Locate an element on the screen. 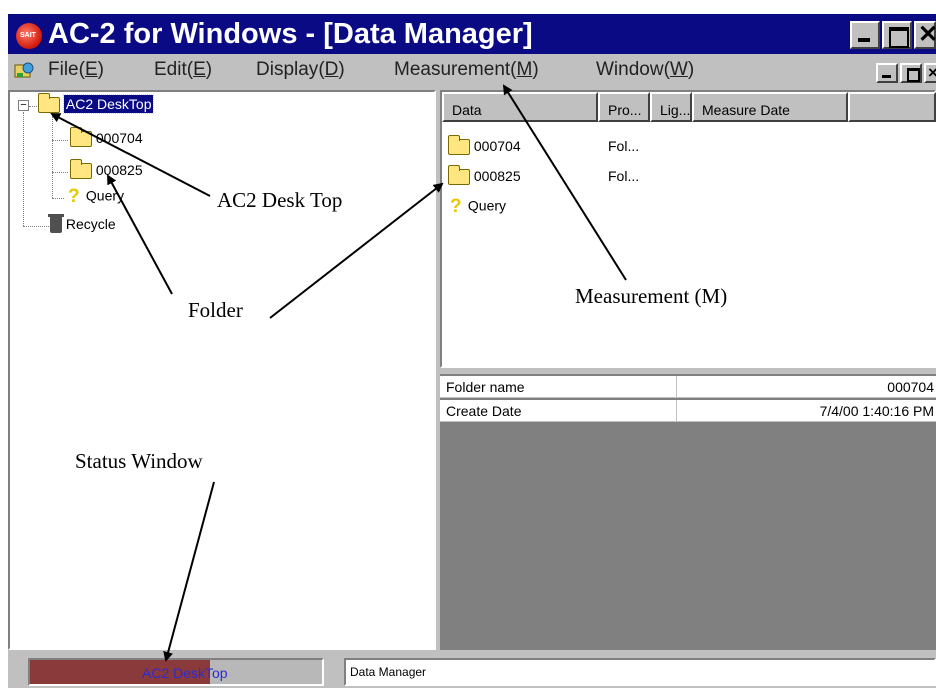  tree-item-000825: 000825 is located at coordinates (106, 169).